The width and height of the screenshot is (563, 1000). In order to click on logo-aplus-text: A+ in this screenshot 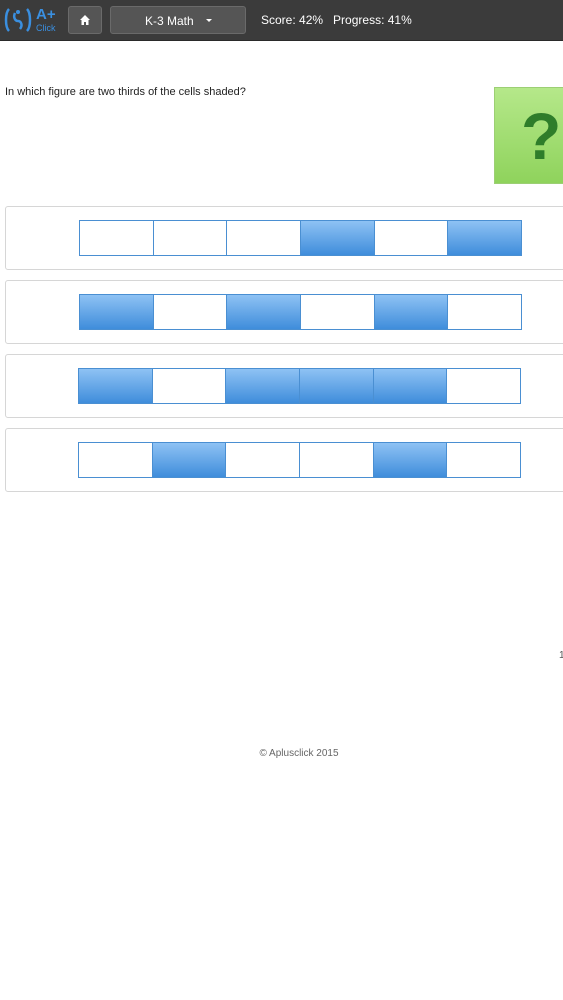, I will do `click(46, 14)`.